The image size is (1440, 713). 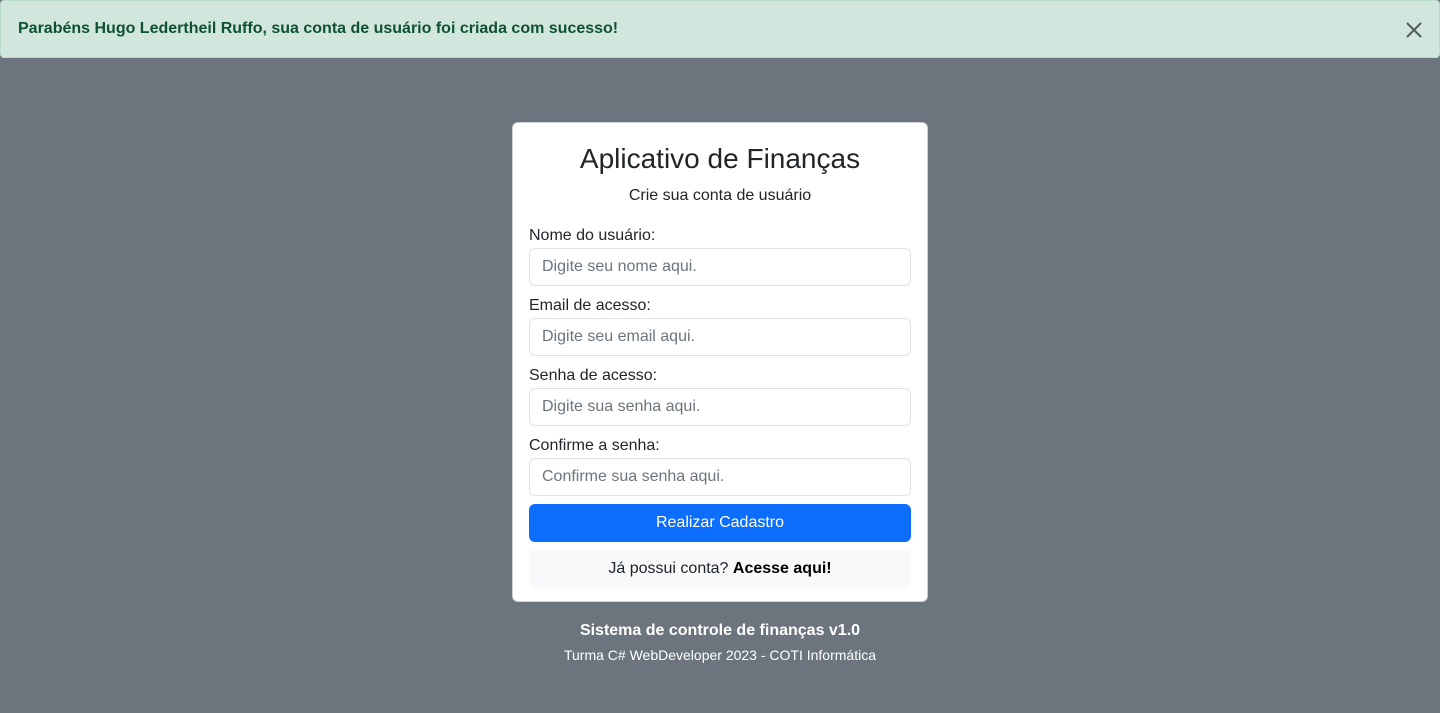 What do you see at coordinates (1414, 30) in the screenshot?
I see `close-icon` at bounding box center [1414, 30].